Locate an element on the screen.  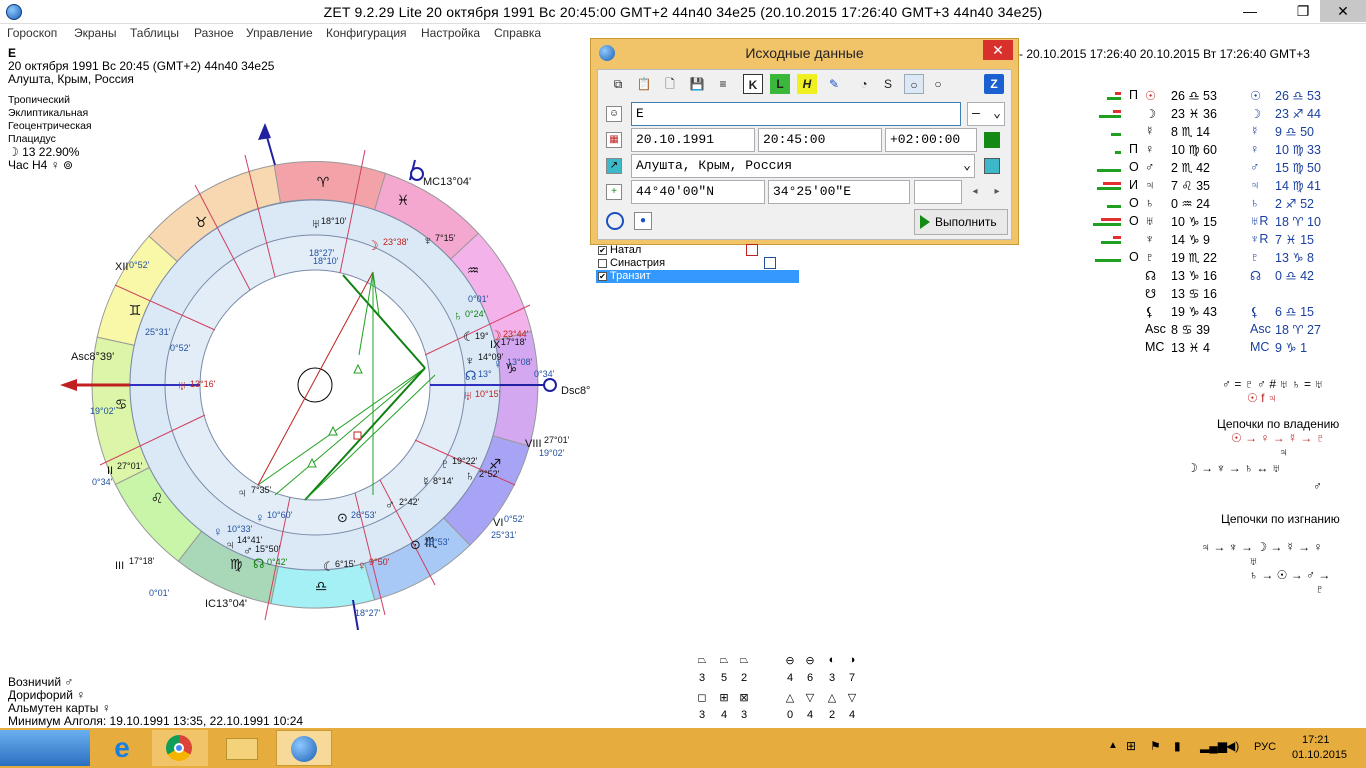
planet-label-17: 26°53' is located at coordinates (437, 542).